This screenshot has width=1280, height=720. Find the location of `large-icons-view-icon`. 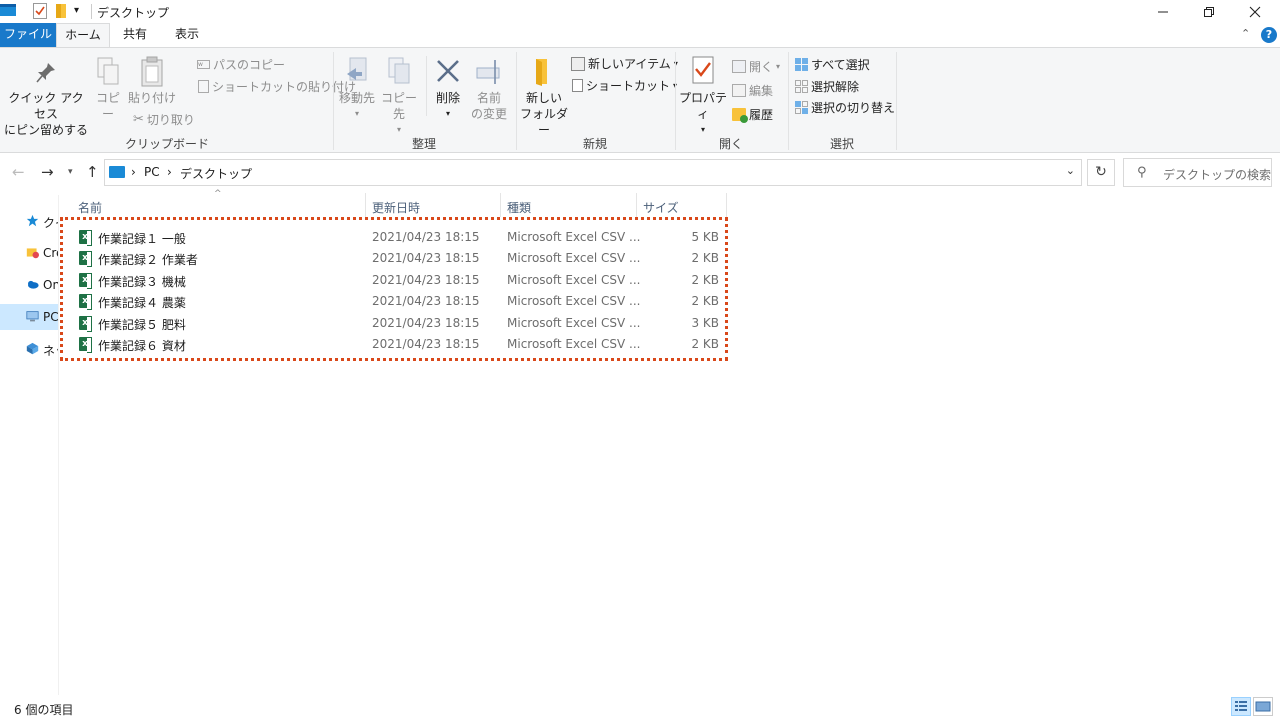

large-icons-view-icon is located at coordinates (1263, 706).